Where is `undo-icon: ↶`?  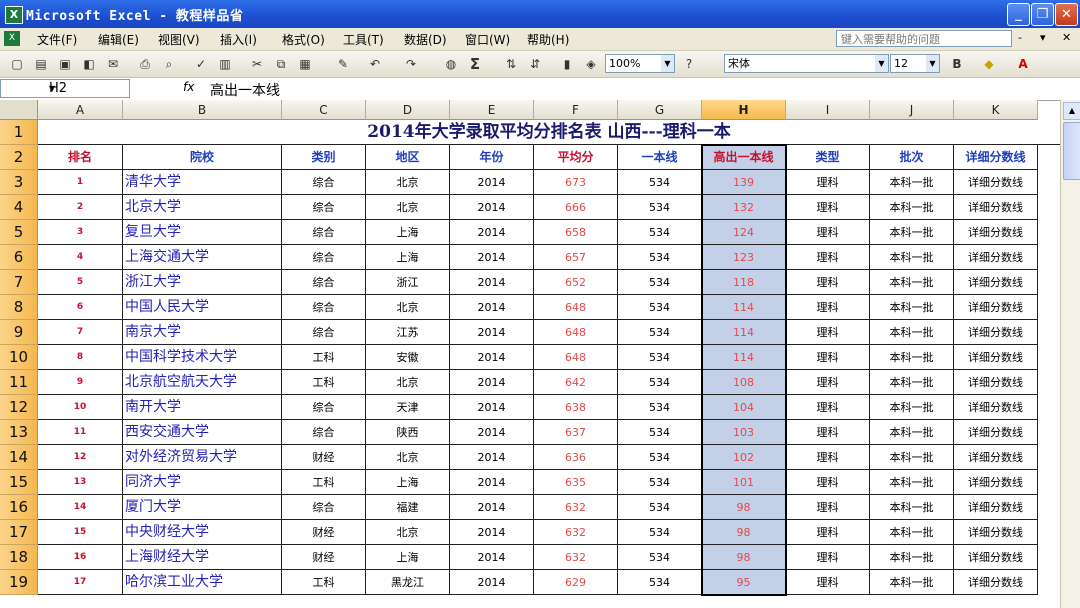
undo-icon: ↶ is located at coordinates (375, 64).